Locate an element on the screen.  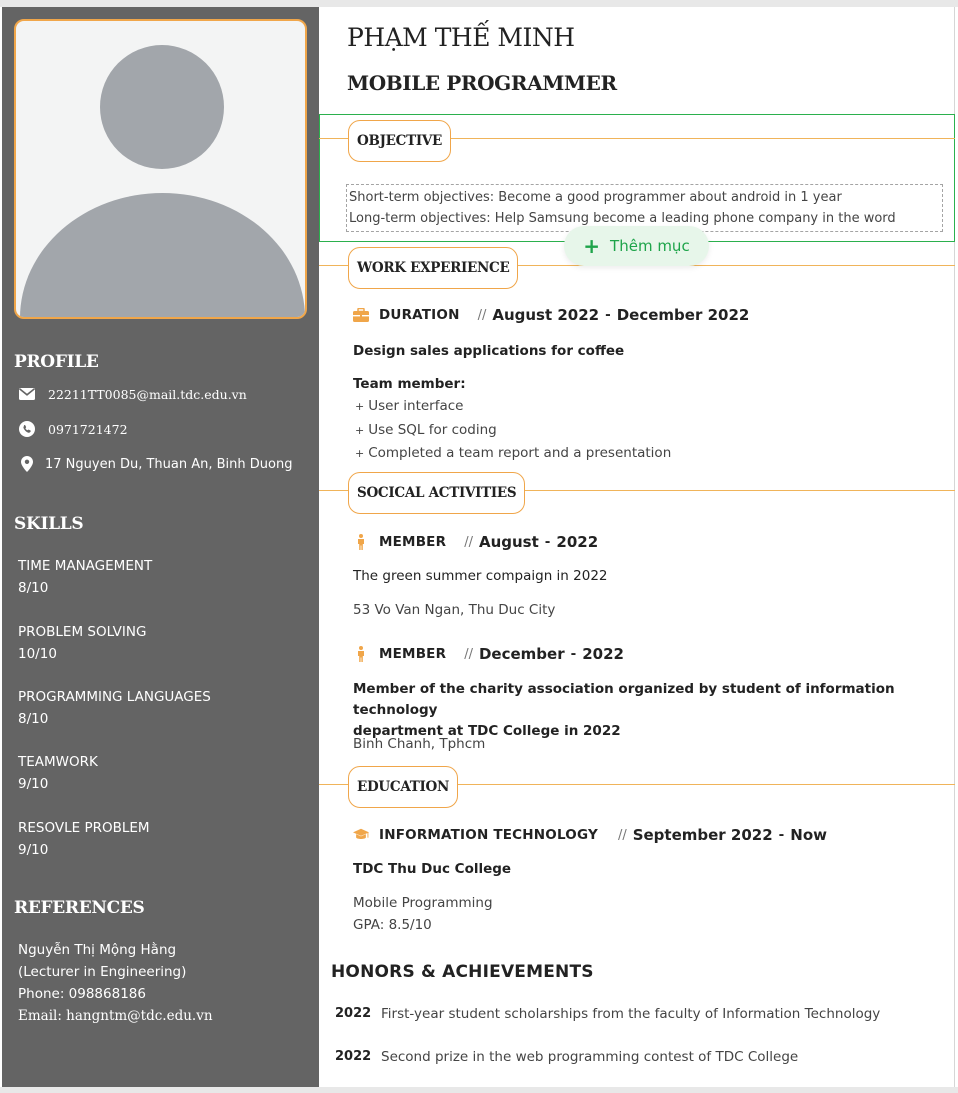
social-entry-header: MEMBER // August - 2022 is located at coordinates (475, 542).